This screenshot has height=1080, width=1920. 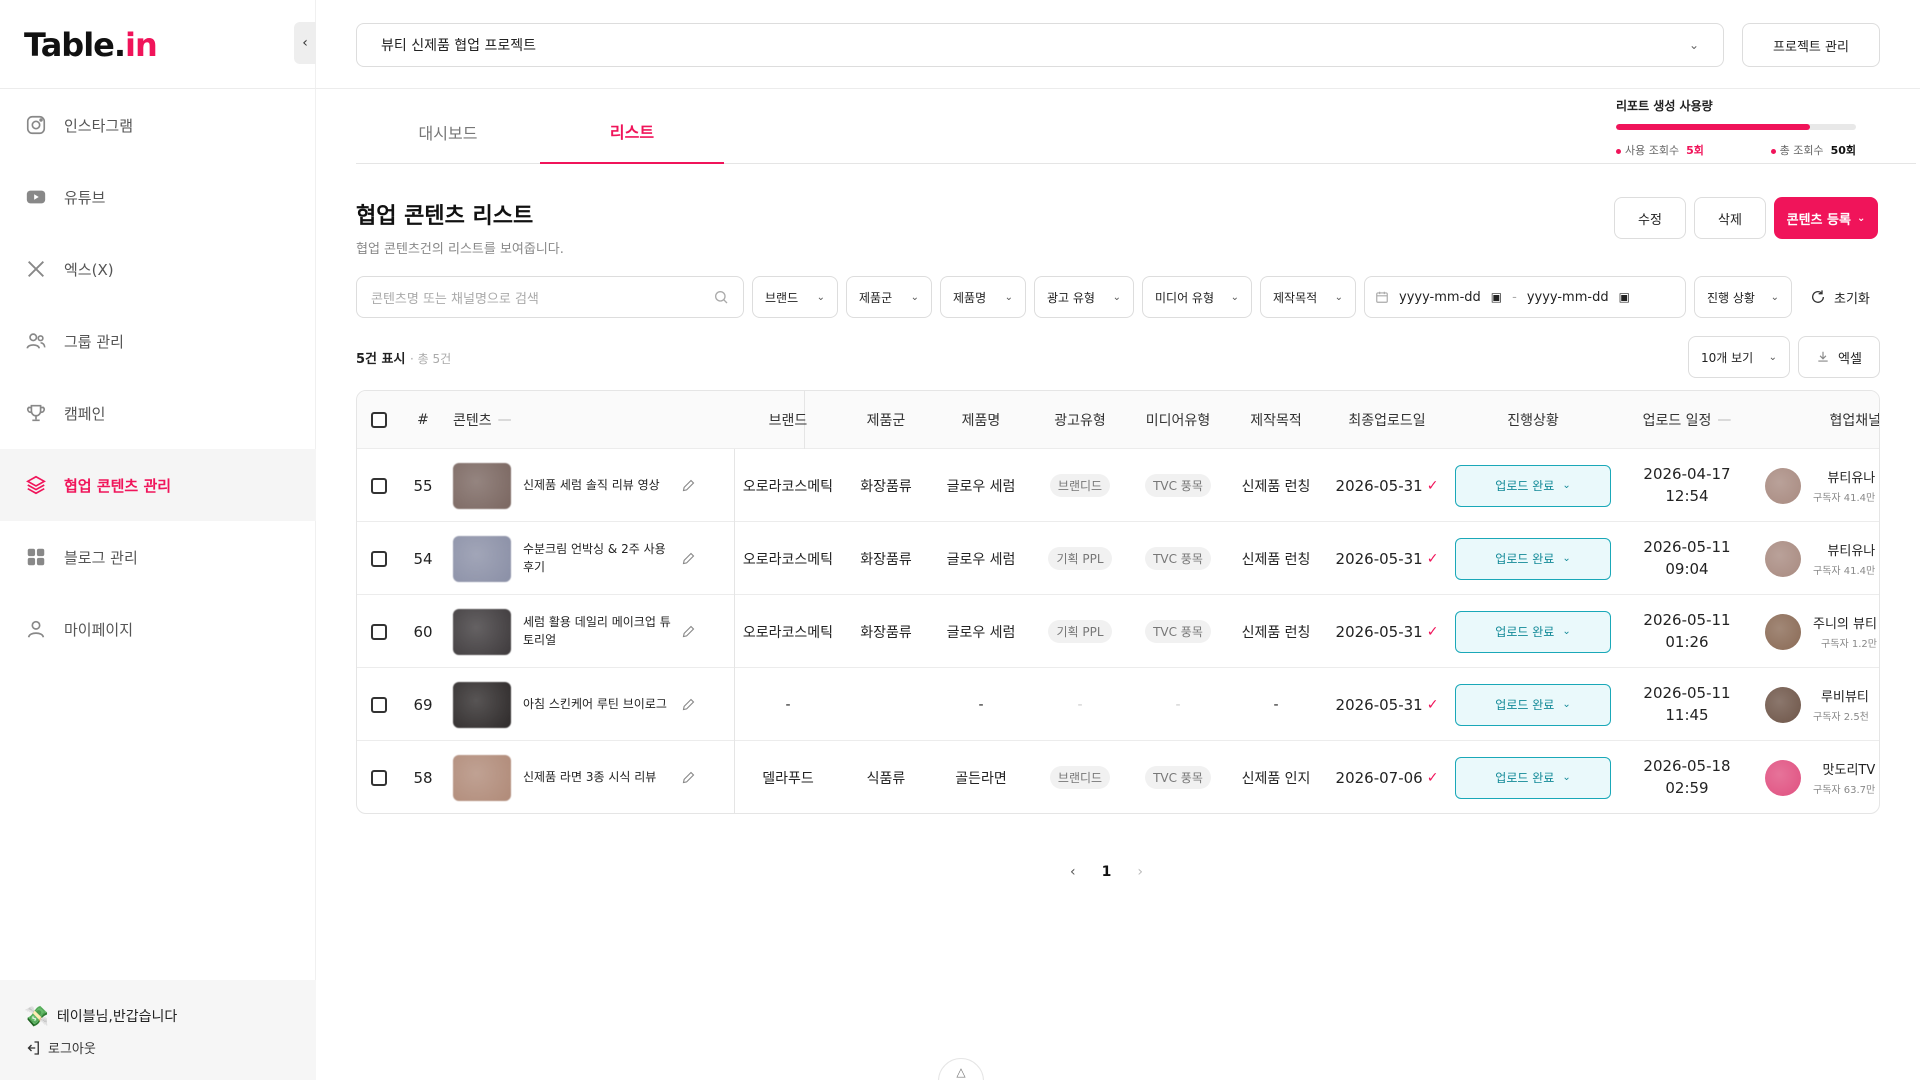 What do you see at coordinates (1818, 704) in the screenshot?
I see `row-channel: 루비뷰티 구독자 2.5천` at bounding box center [1818, 704].